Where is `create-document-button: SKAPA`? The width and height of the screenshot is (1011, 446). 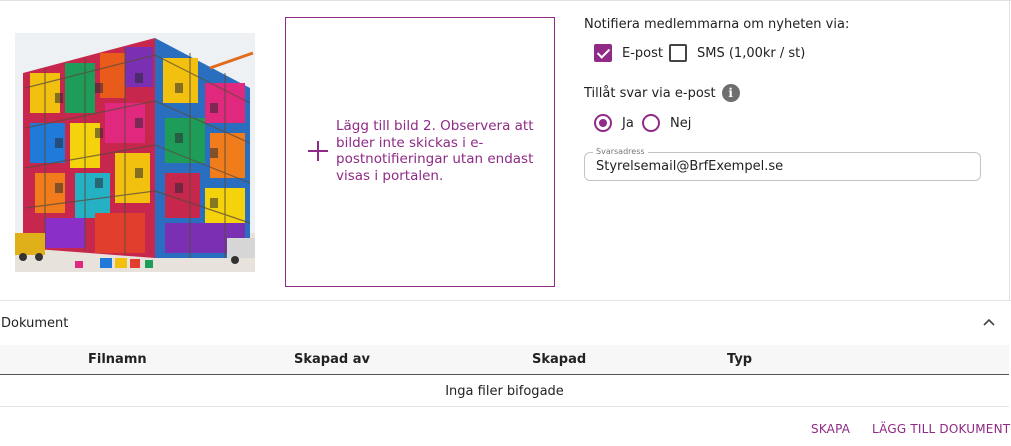 create-document-button: SKAPA is located at coordinates (830, 429).